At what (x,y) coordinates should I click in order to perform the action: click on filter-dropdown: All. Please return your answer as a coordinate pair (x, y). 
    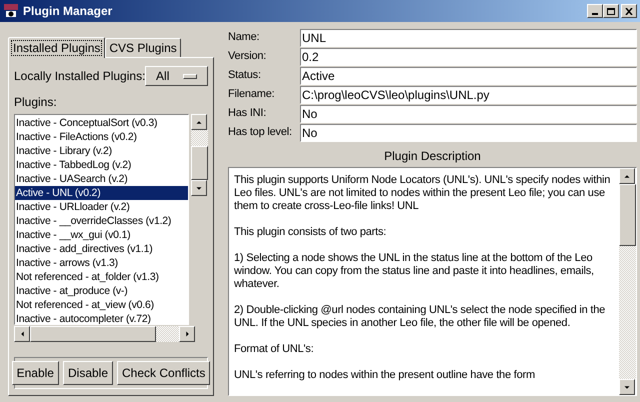
    Looking at the image, I should click on (176, 76).